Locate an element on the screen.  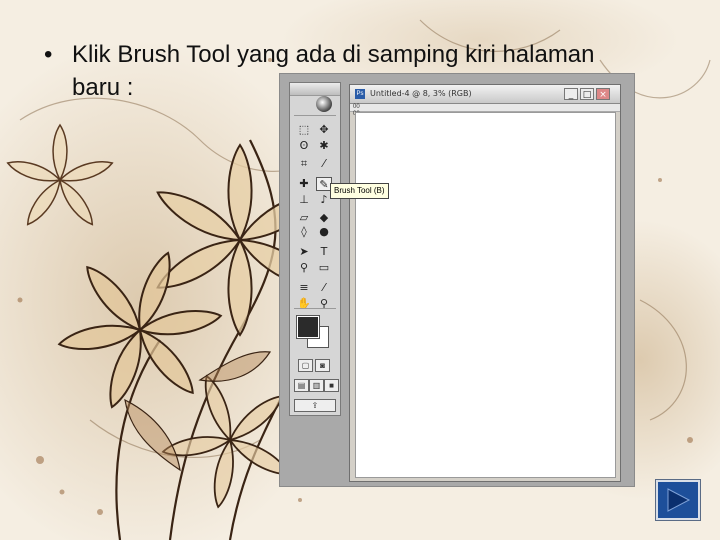
screen-mode-full-icon: ■ is located at coordinates (331, 385).